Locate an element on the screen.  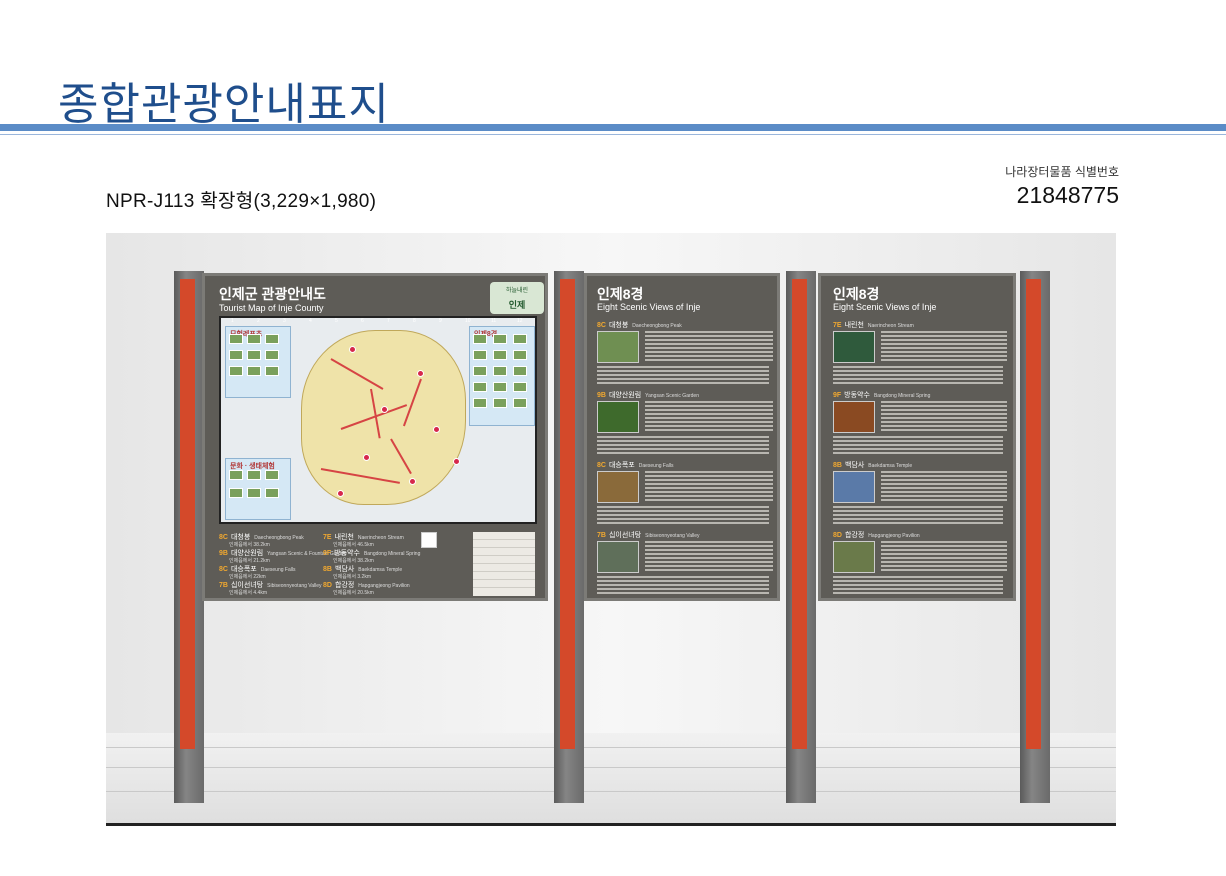
map-panel-title: 인제군 관광안내도 is located at coordinates (272, 294).